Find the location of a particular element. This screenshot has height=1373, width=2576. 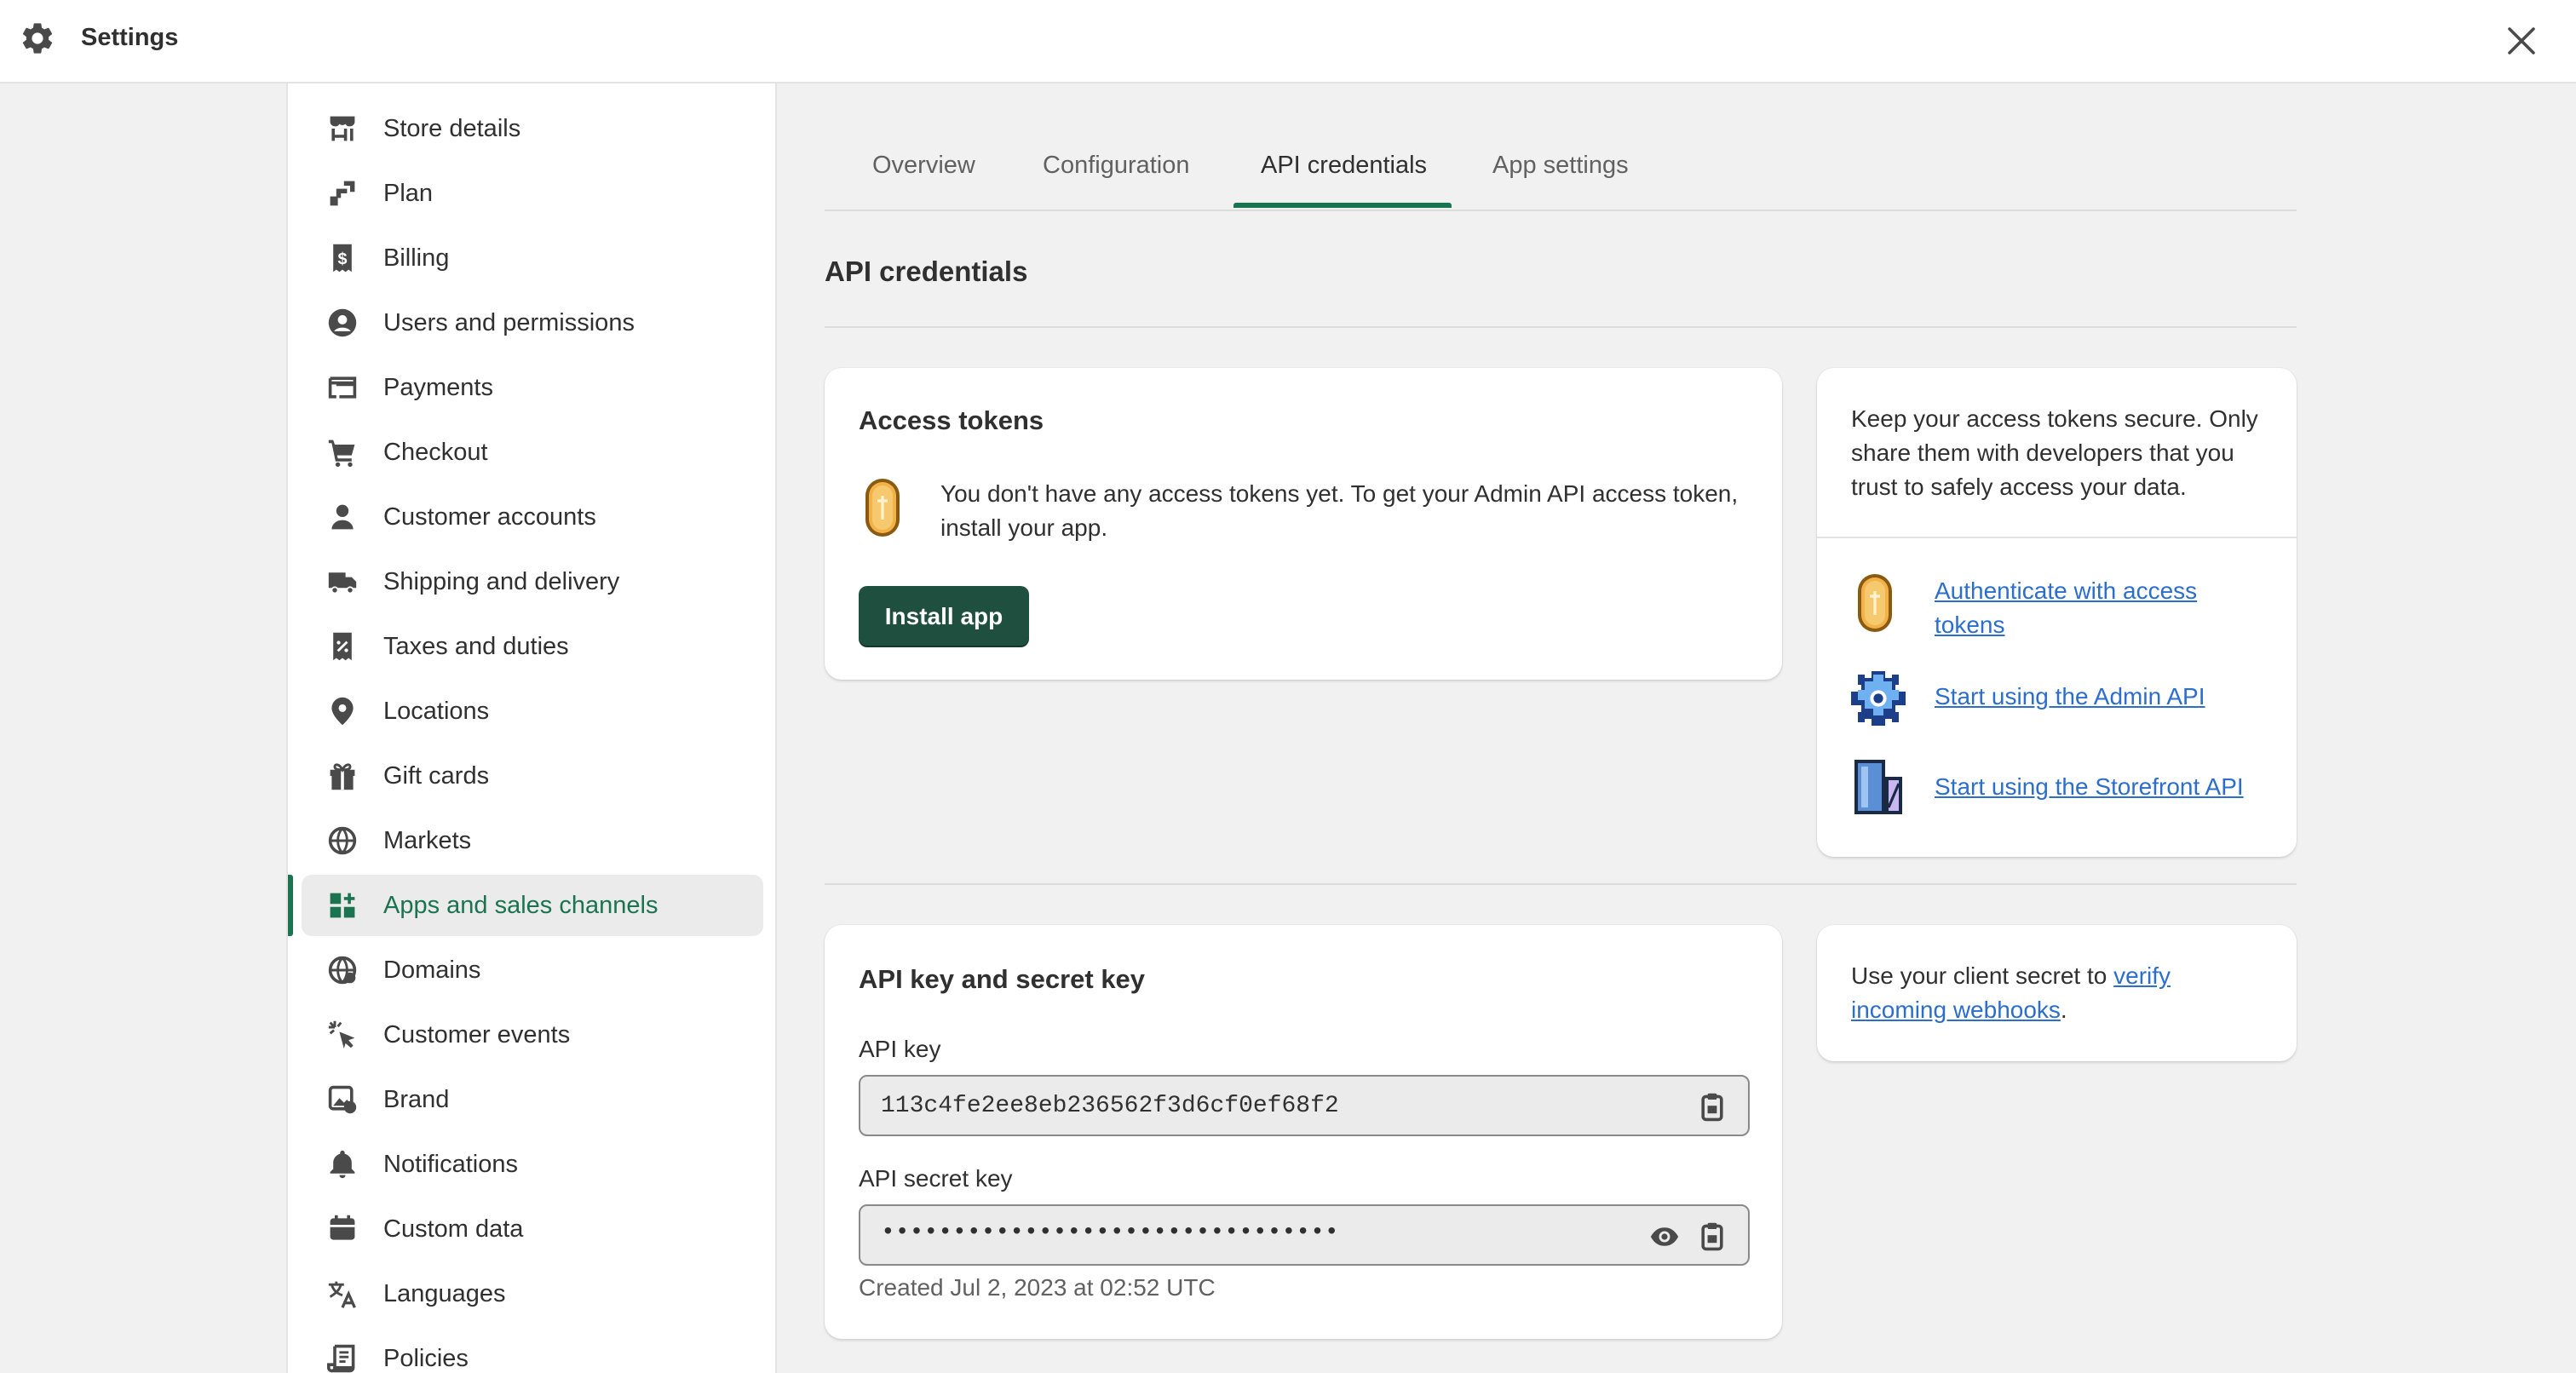

api-secret-key-field: •••••••••••••••••••••••••••••••• is located at coordinates (1305, 1235).